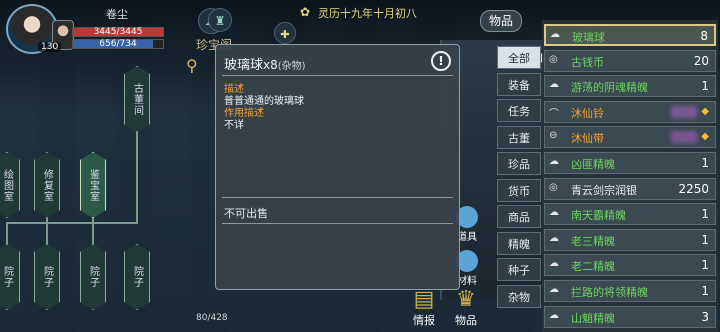  Describe the element at coordinates (93, 277) in the screenshot. I see `map-node-courtyard-3: 院子` at that location.